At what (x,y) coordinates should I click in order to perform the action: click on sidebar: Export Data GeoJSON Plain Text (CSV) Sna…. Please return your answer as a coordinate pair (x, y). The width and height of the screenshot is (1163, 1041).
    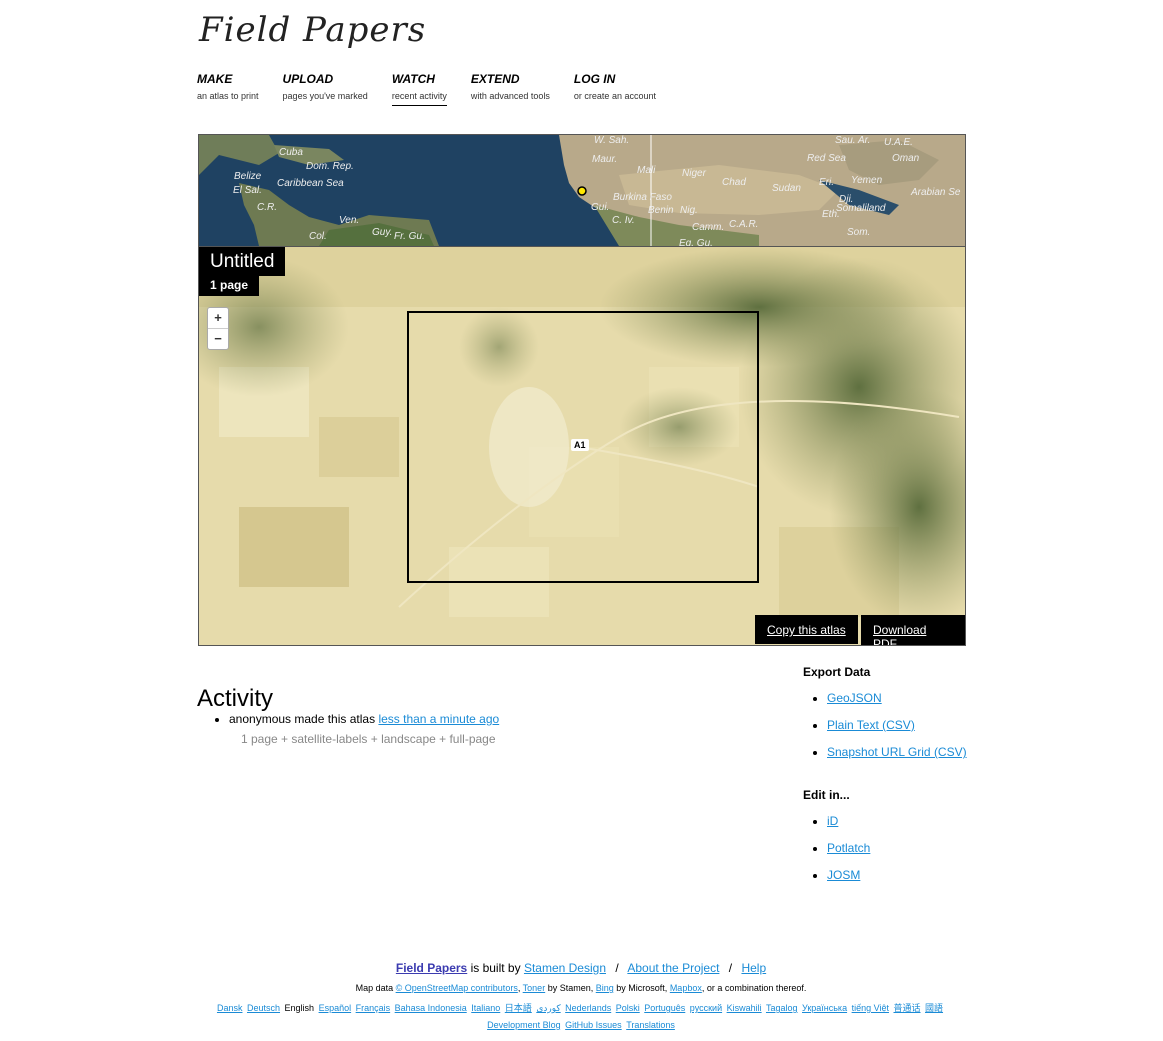
    Looking at the image, I should click on (885, 788).